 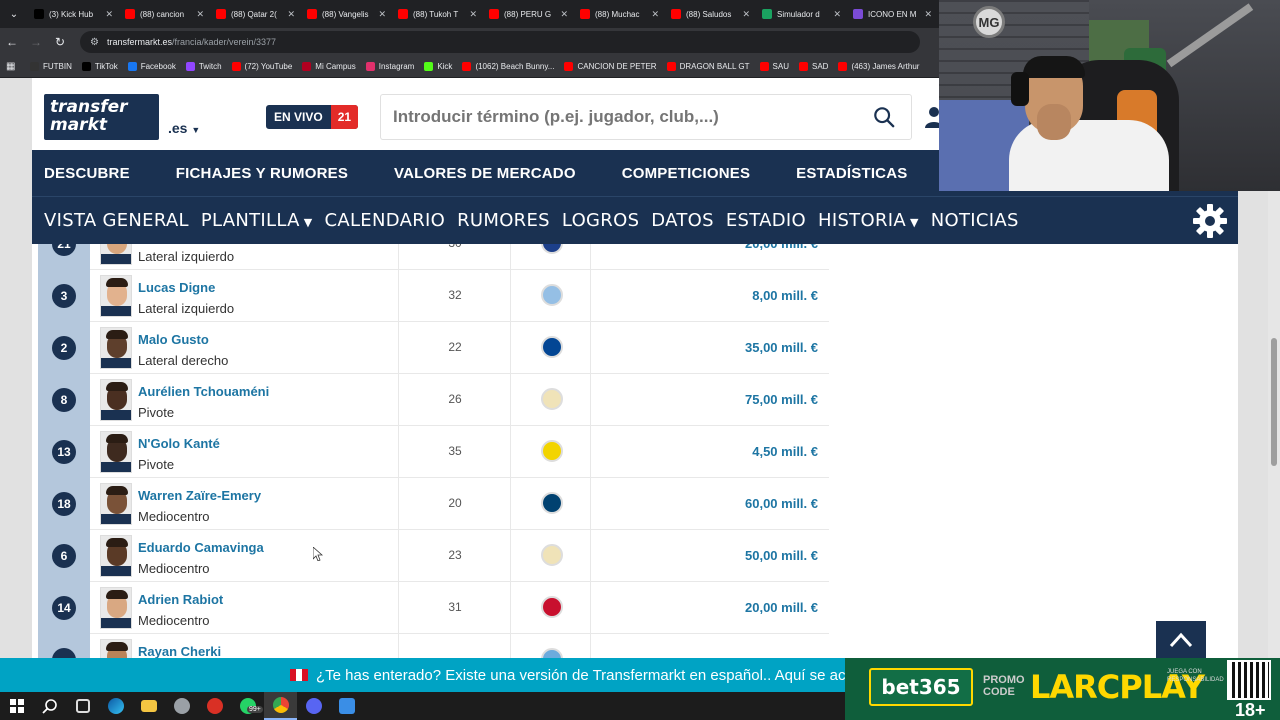 I want to click on bookmark-item: Mi Campus, so click(x=329, y=66).